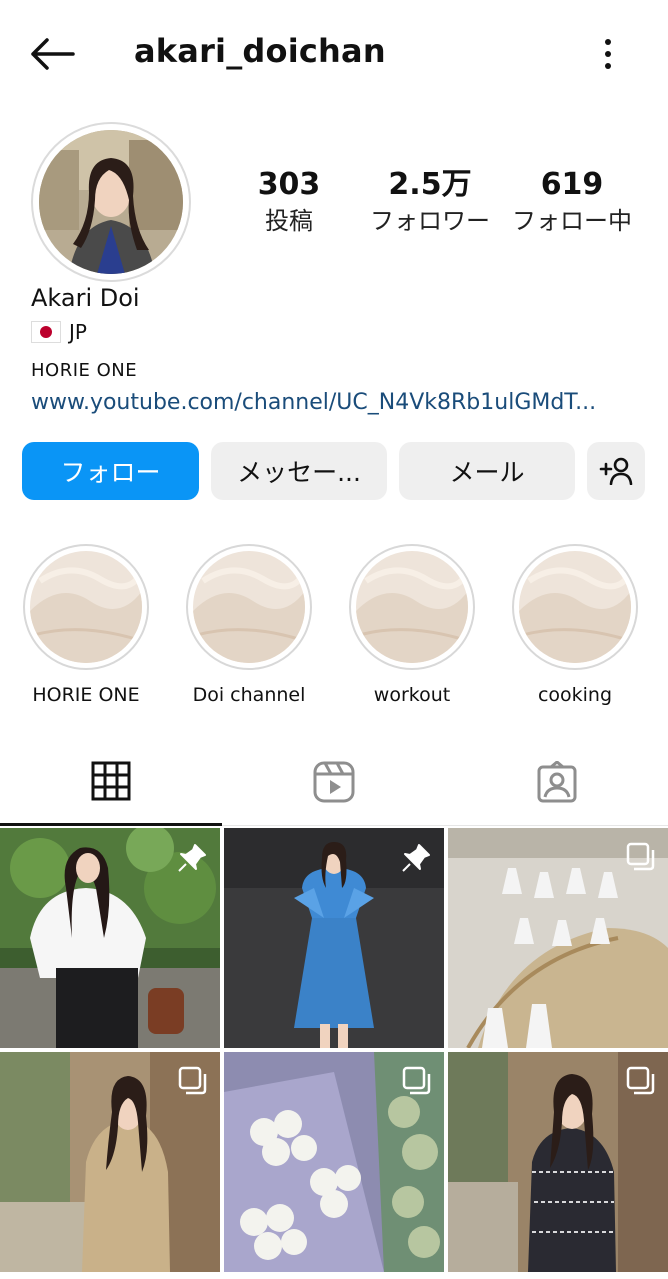  I want to click on top-bar: akari_doichan, so click(334, 54).